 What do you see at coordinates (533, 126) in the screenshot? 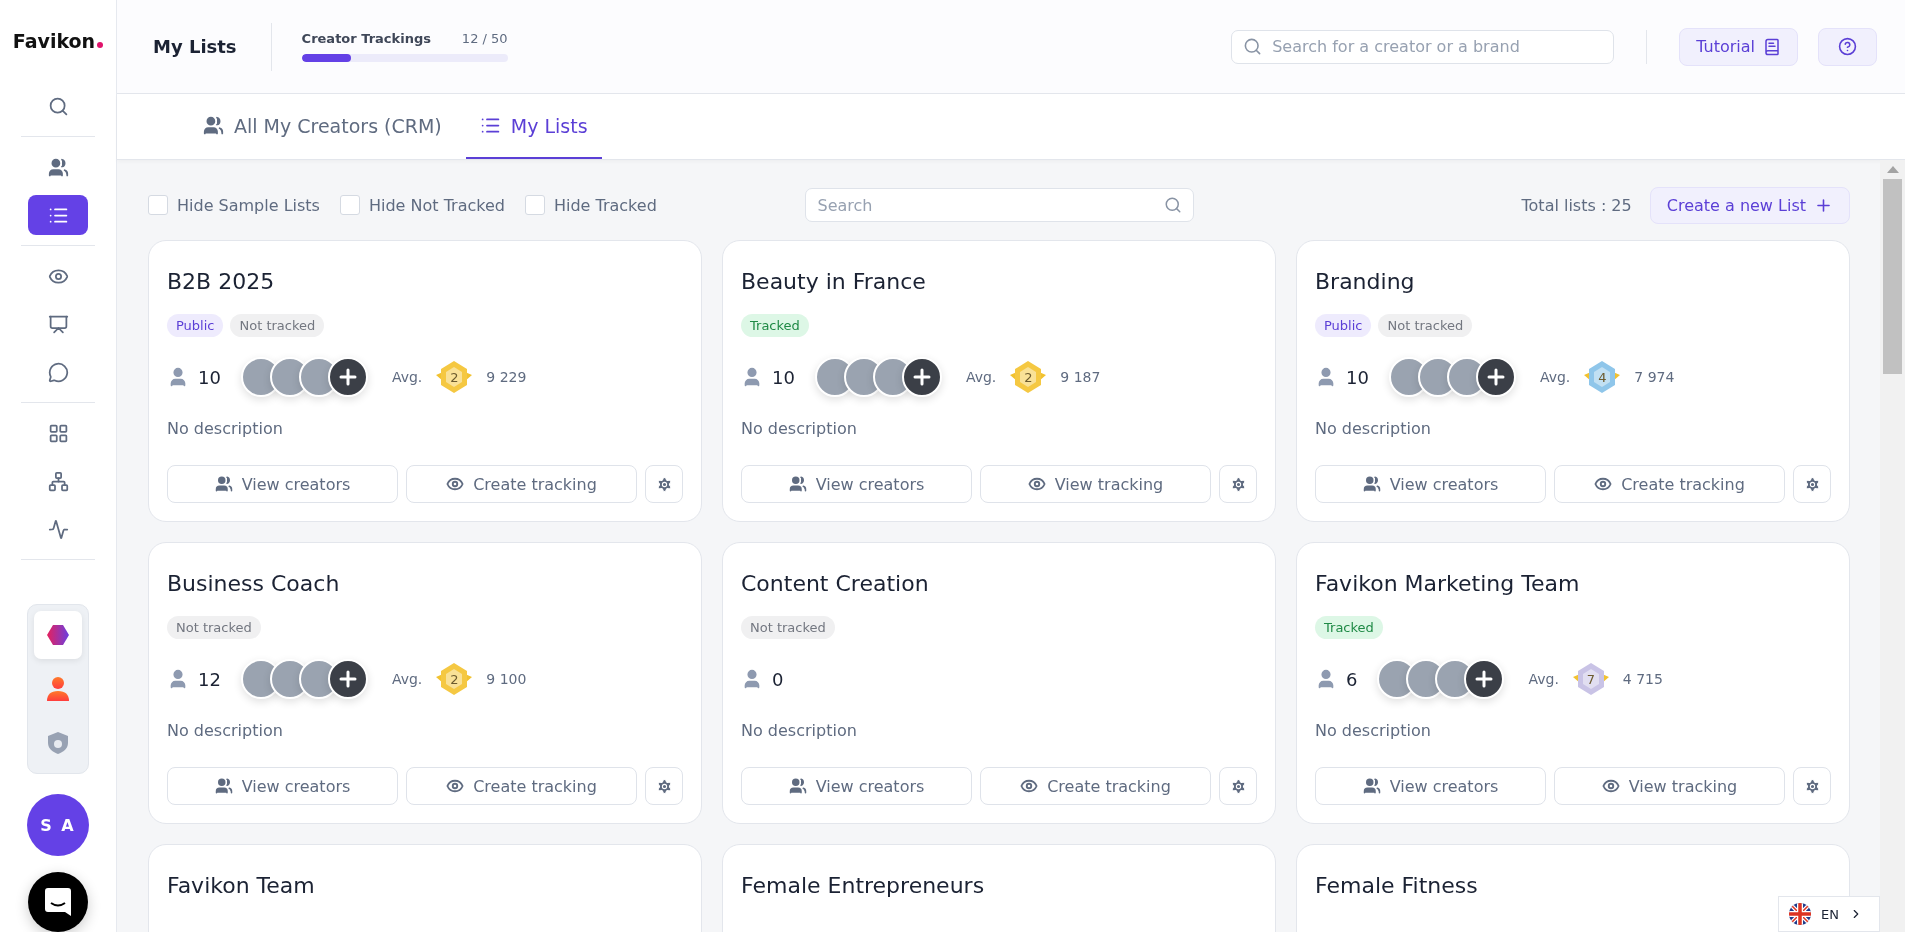
I see `tab: My Lists` at bounding box center [533, 126].